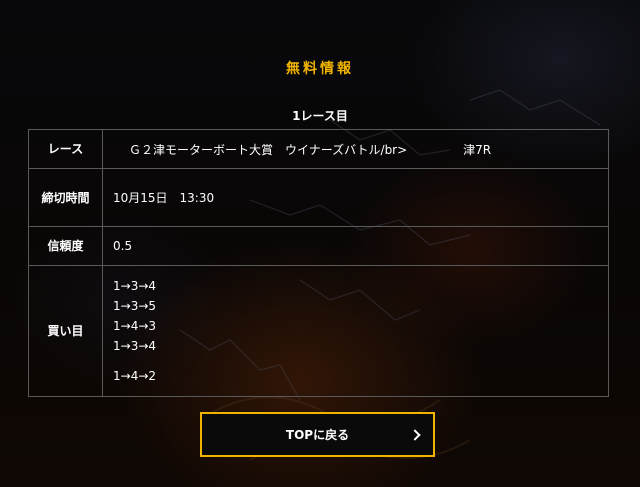 Image resolution: width=640 pixels, height=487 pixels. Describe the element at coordinates (320, 69) in the screenshot. I see `section-title: 無料情報` at that location.